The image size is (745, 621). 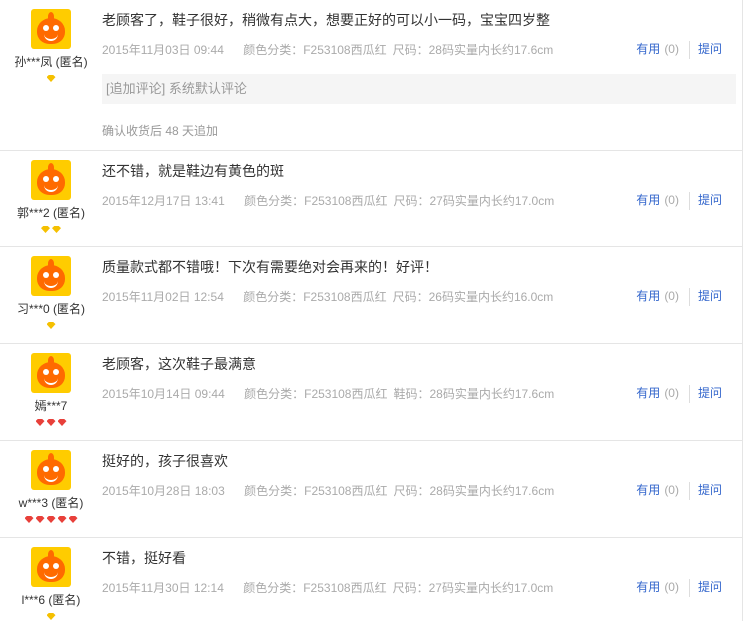 What do you see at coordinates (163, 297) in the screenshot?
I see `review-date: 2015年11月02日 12:54` at bounding box center [163, 297].